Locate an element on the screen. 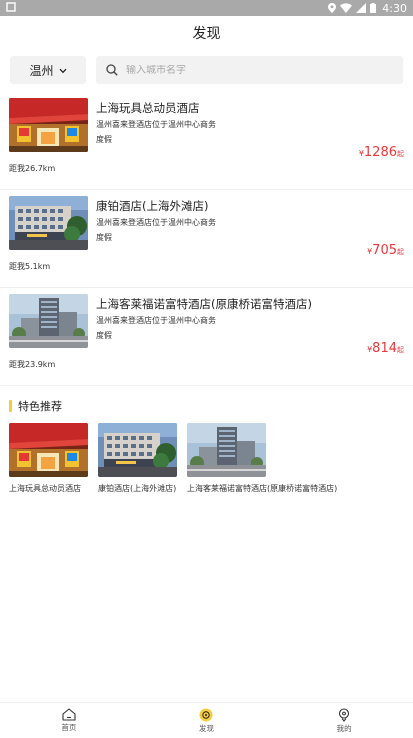  chevron-down-icon is located at coordinates (63, 70).